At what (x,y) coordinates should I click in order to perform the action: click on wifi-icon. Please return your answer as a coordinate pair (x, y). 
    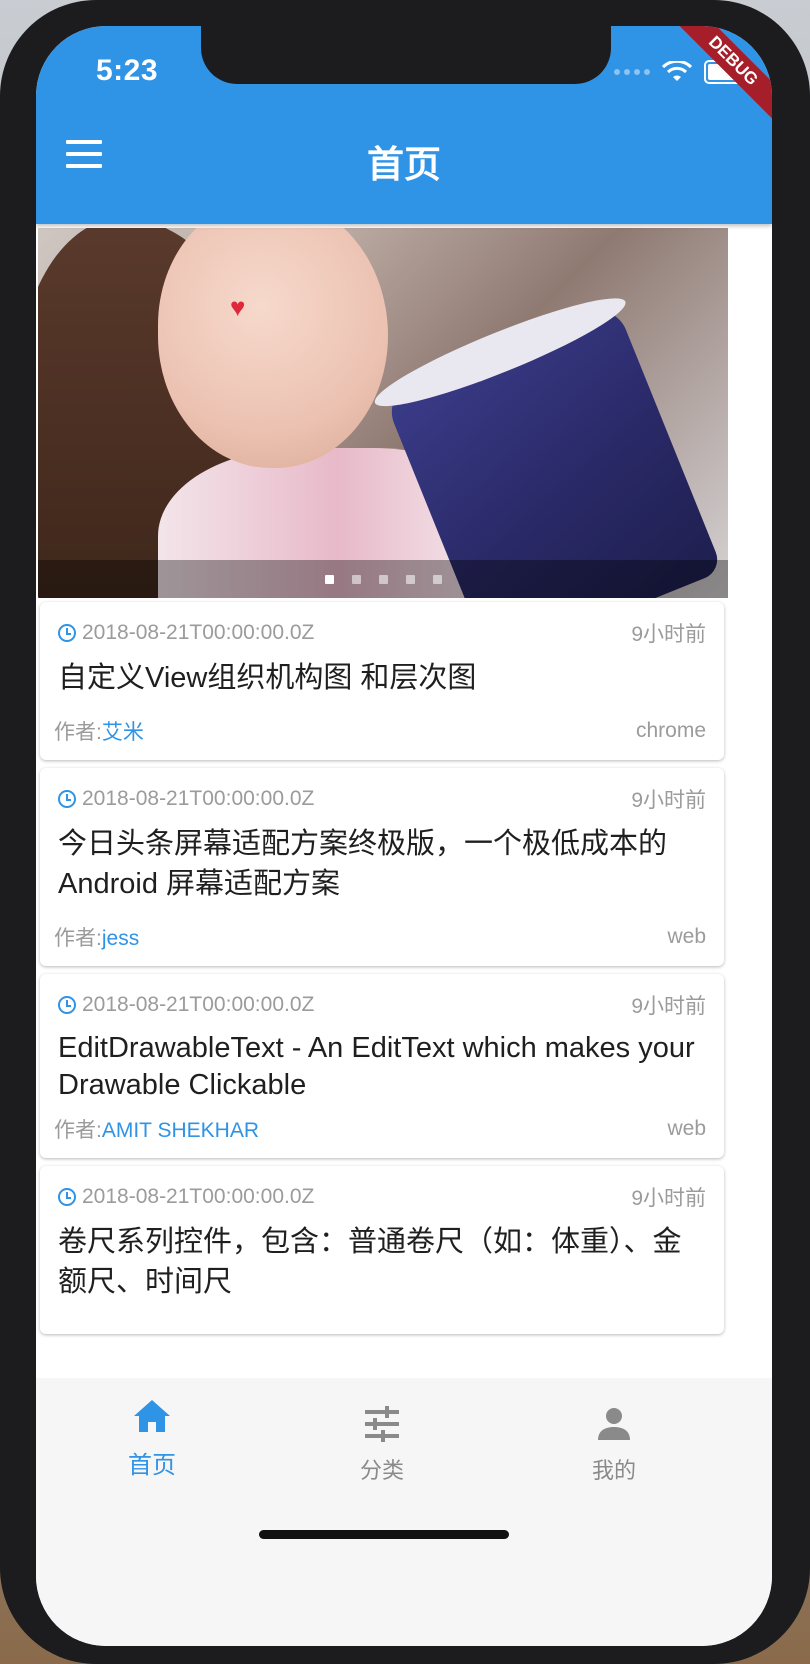
    Looking at the image, I should click on (677, 71).